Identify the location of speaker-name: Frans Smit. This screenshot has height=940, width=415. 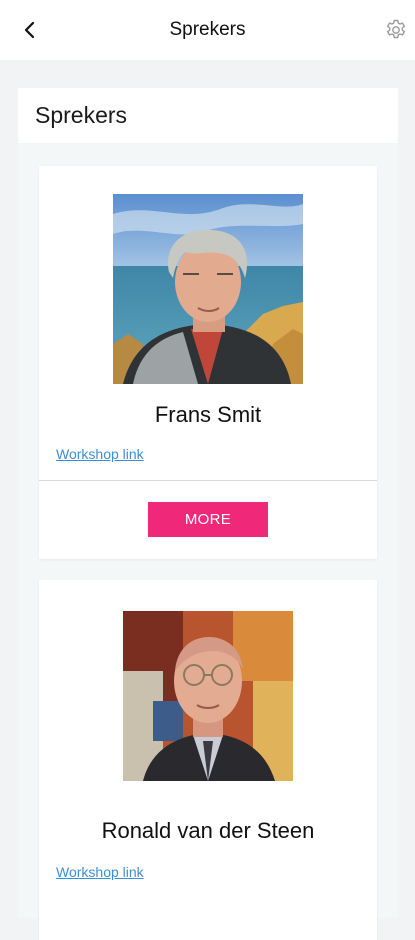
(208, 414).